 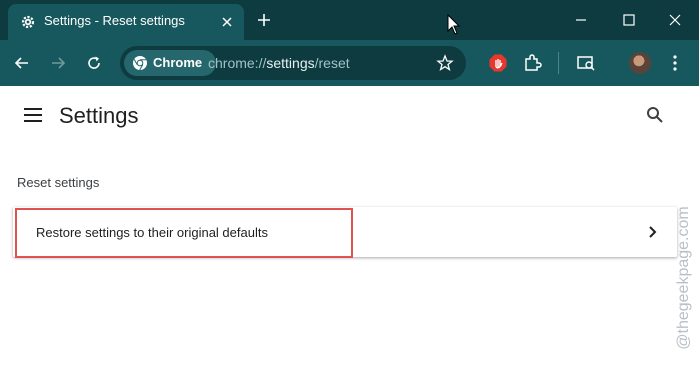 I want to click on site-info-chip: Chrome, so click(x=170, y=63).